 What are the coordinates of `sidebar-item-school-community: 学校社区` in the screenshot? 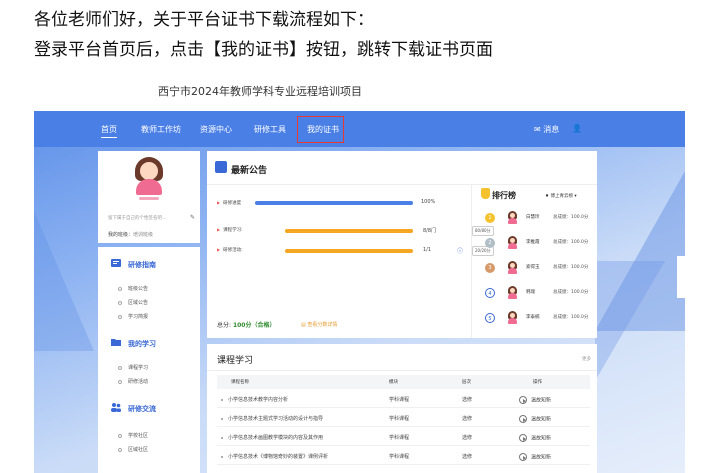 It's located at (133, 435).